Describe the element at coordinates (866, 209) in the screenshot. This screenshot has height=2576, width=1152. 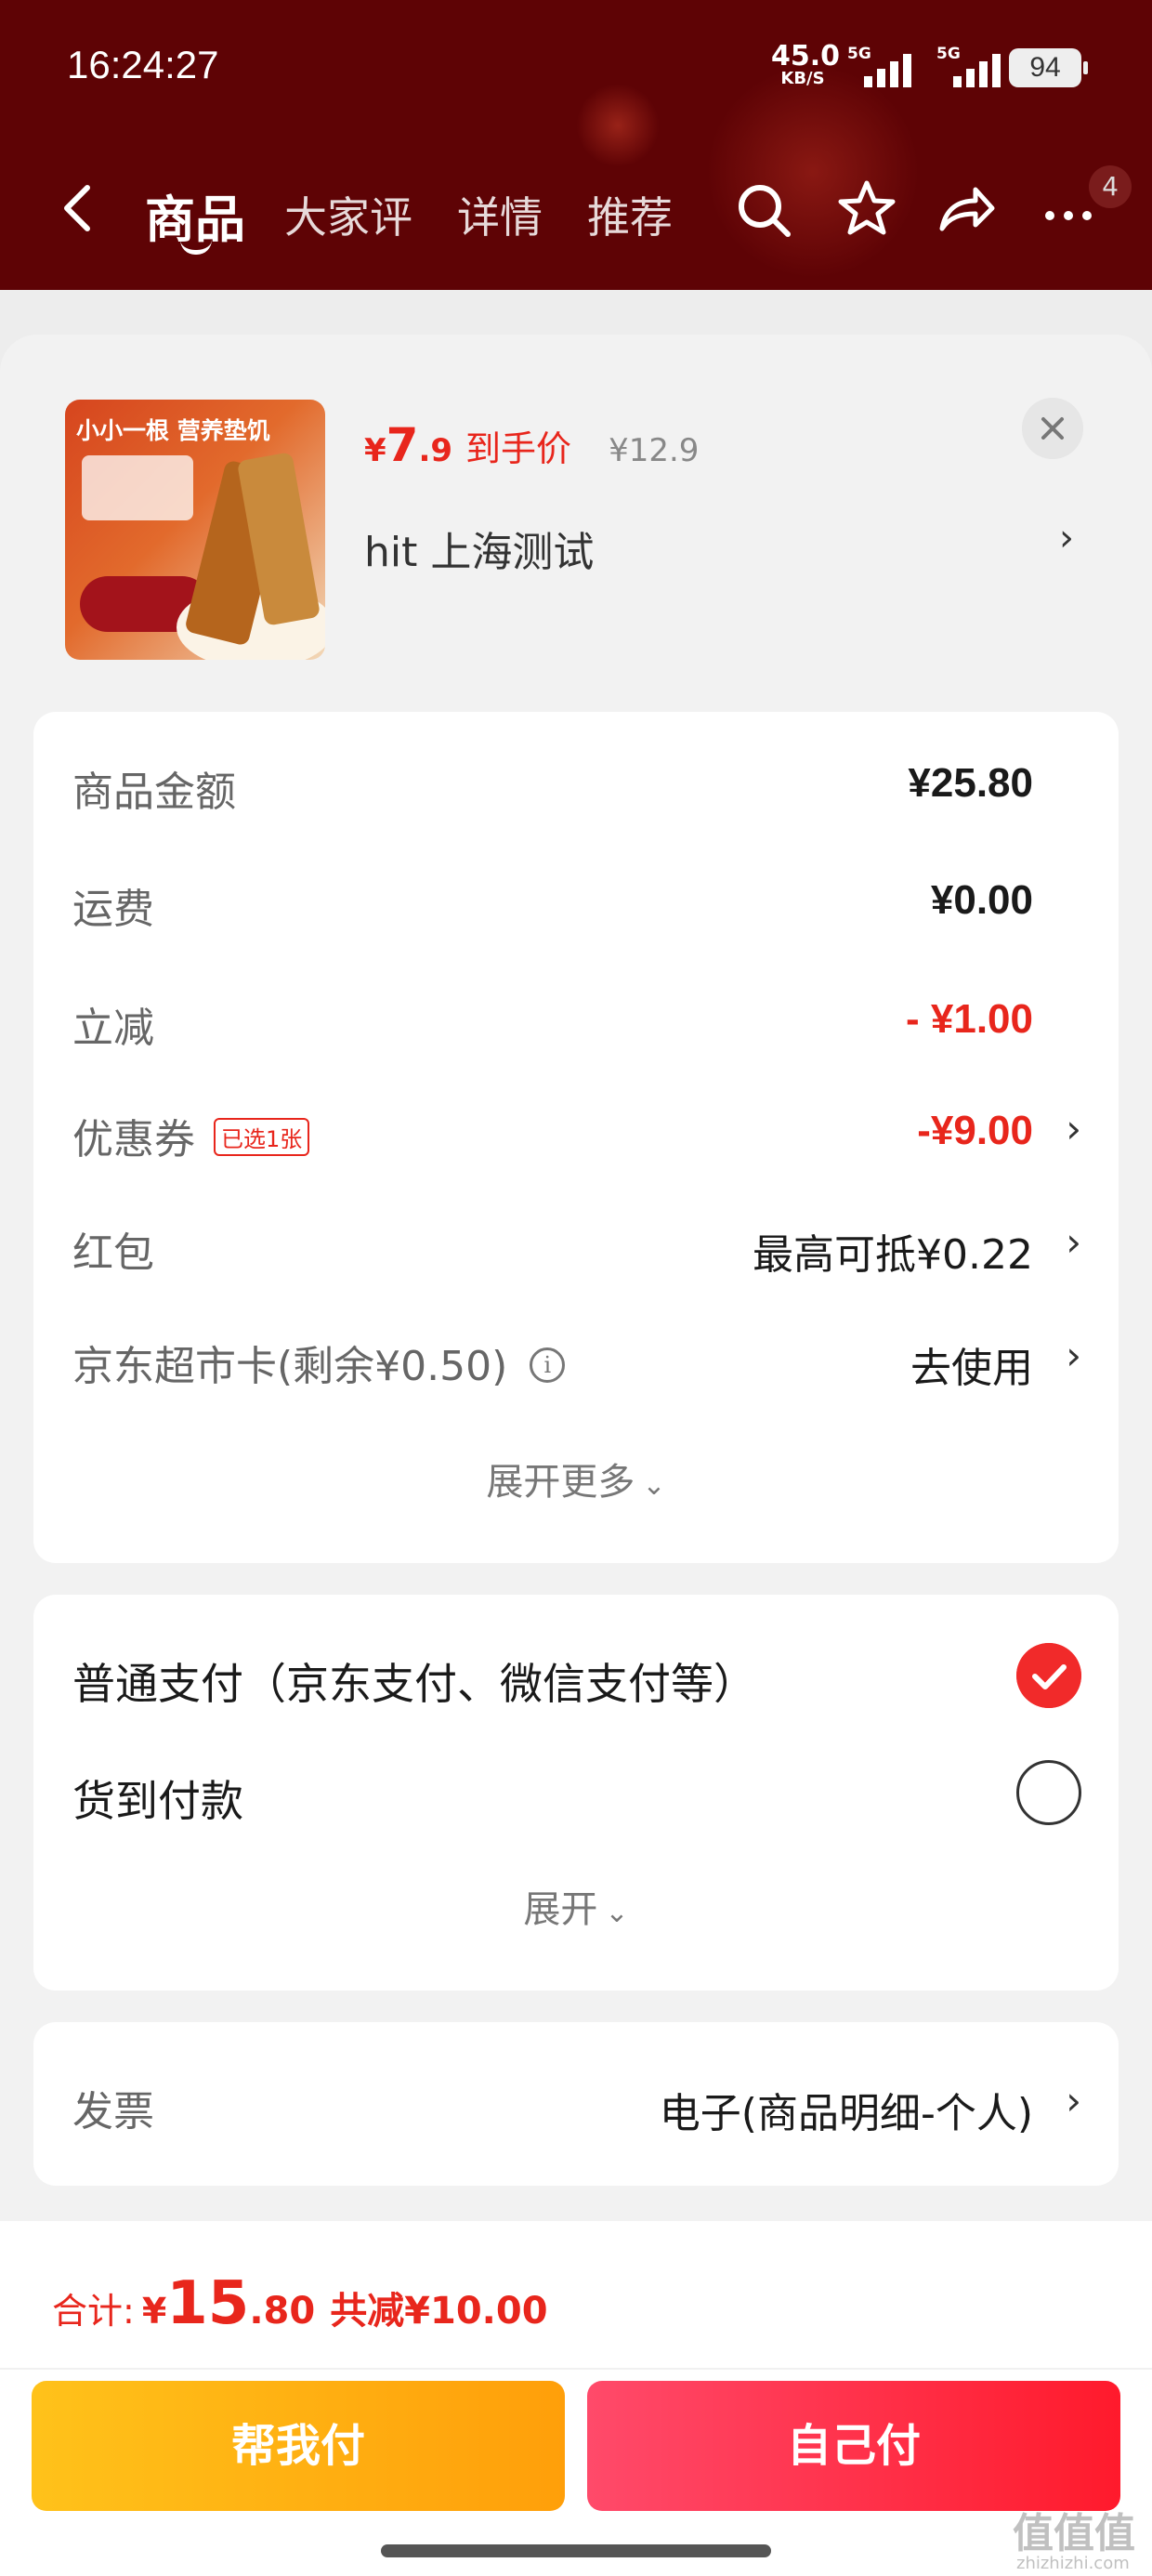
I see `star-icon` at that location.